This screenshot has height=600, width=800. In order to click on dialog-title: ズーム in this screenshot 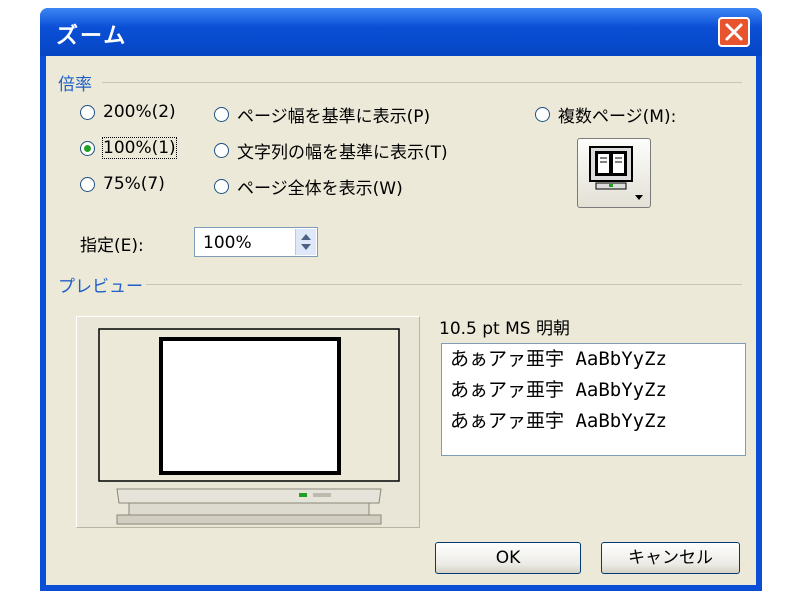, I will do `click(92, 36)`.